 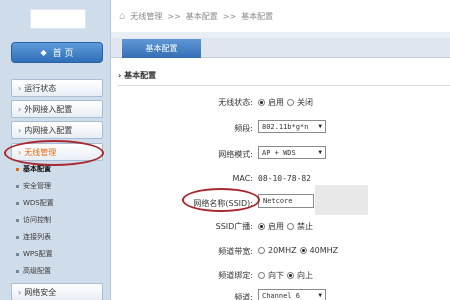 What do you see at coordinates (161, 48) in the screenshot?
I see `tab-basic-config: 基本配置` at bounding box center [161, 48].